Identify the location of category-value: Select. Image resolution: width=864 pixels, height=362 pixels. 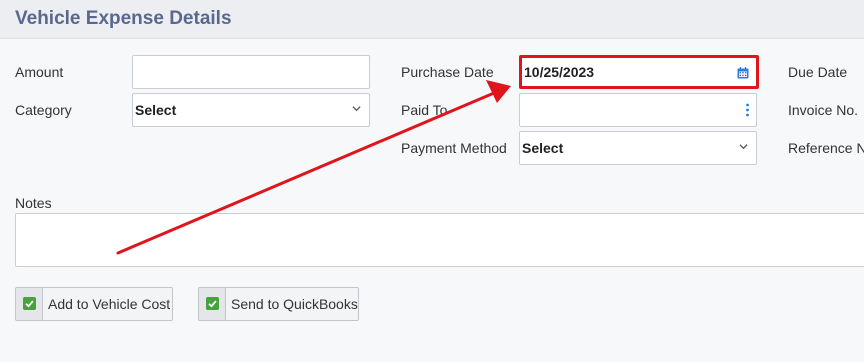
(156, 110).